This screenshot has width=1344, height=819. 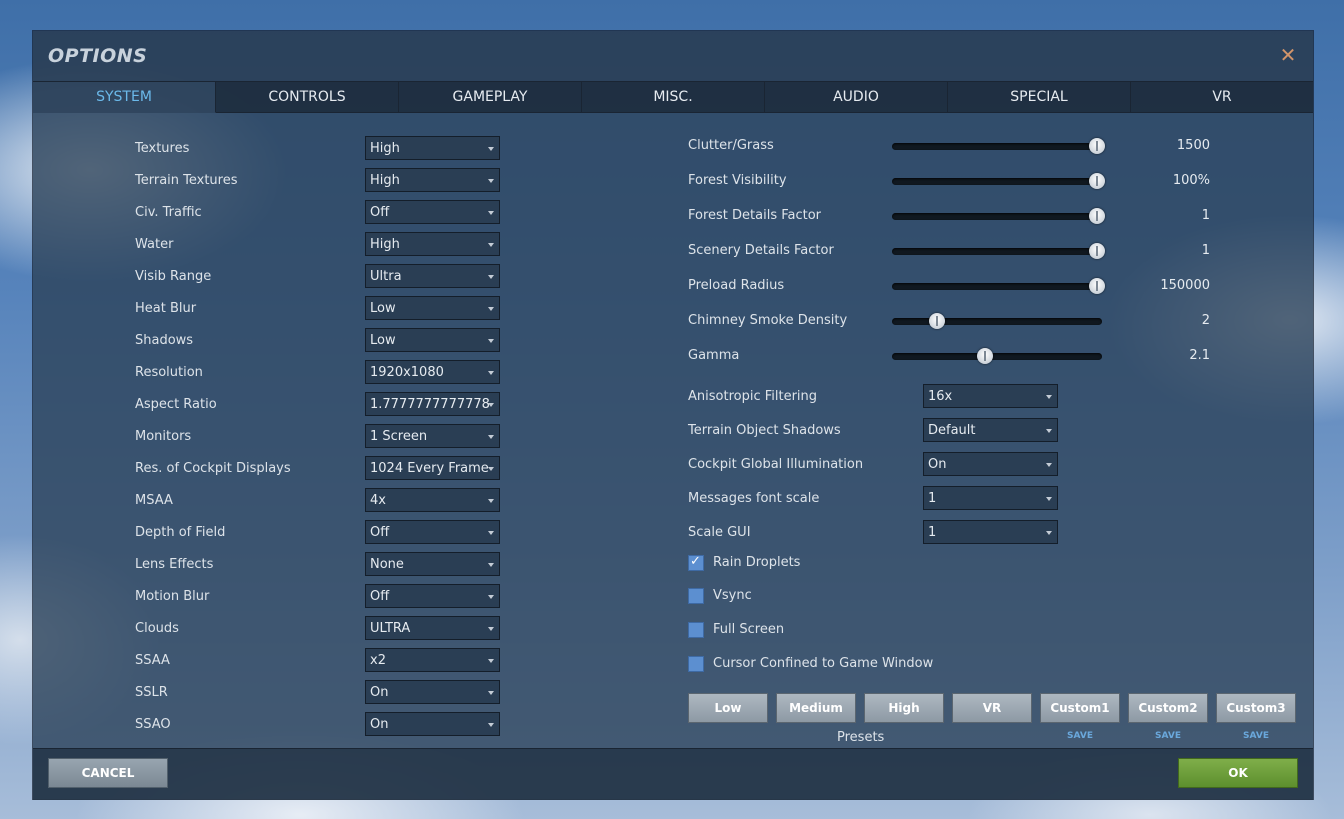 What do you see at coordinates (380, 212) in the screenshot?
I see `civ-traffic-value: Off` at bounding box center [380, 212].